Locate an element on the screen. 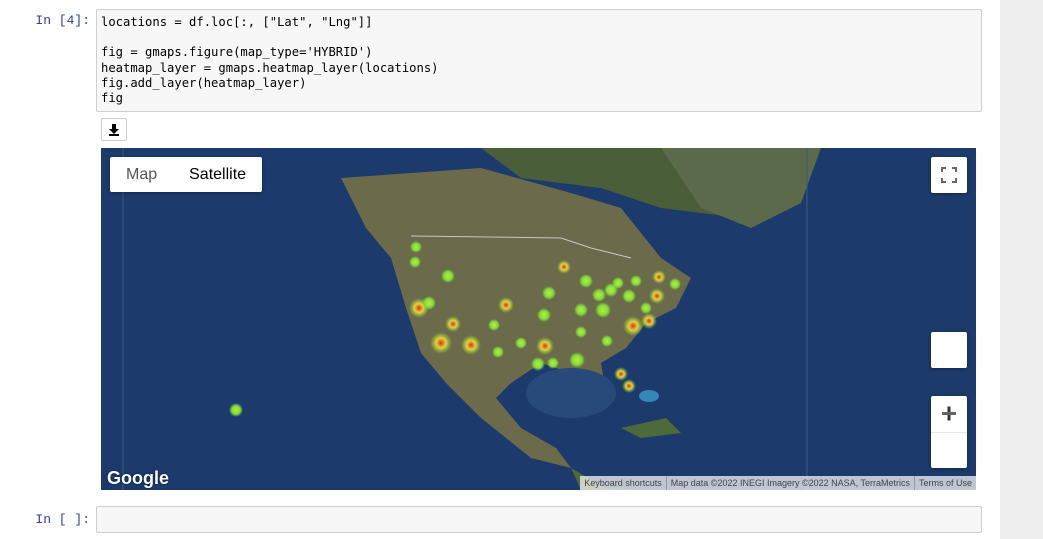  zoom-control is located at coordinates (949, 432).